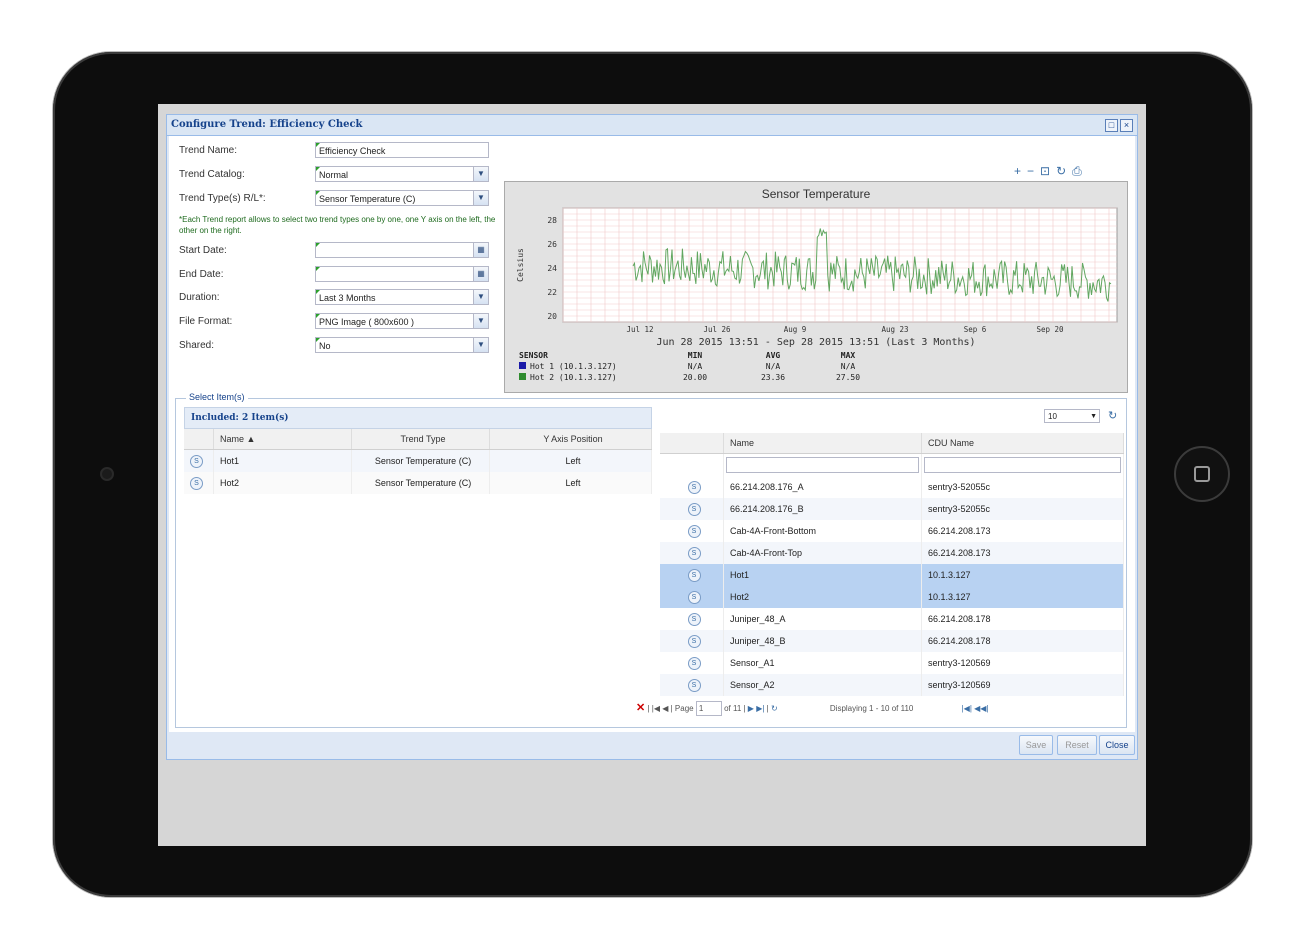 The width and height of the screenshot is (1304, 942). Describe the element at coordinates (733, 708) in the screenshot. I see `page-of: of 11` at that location.